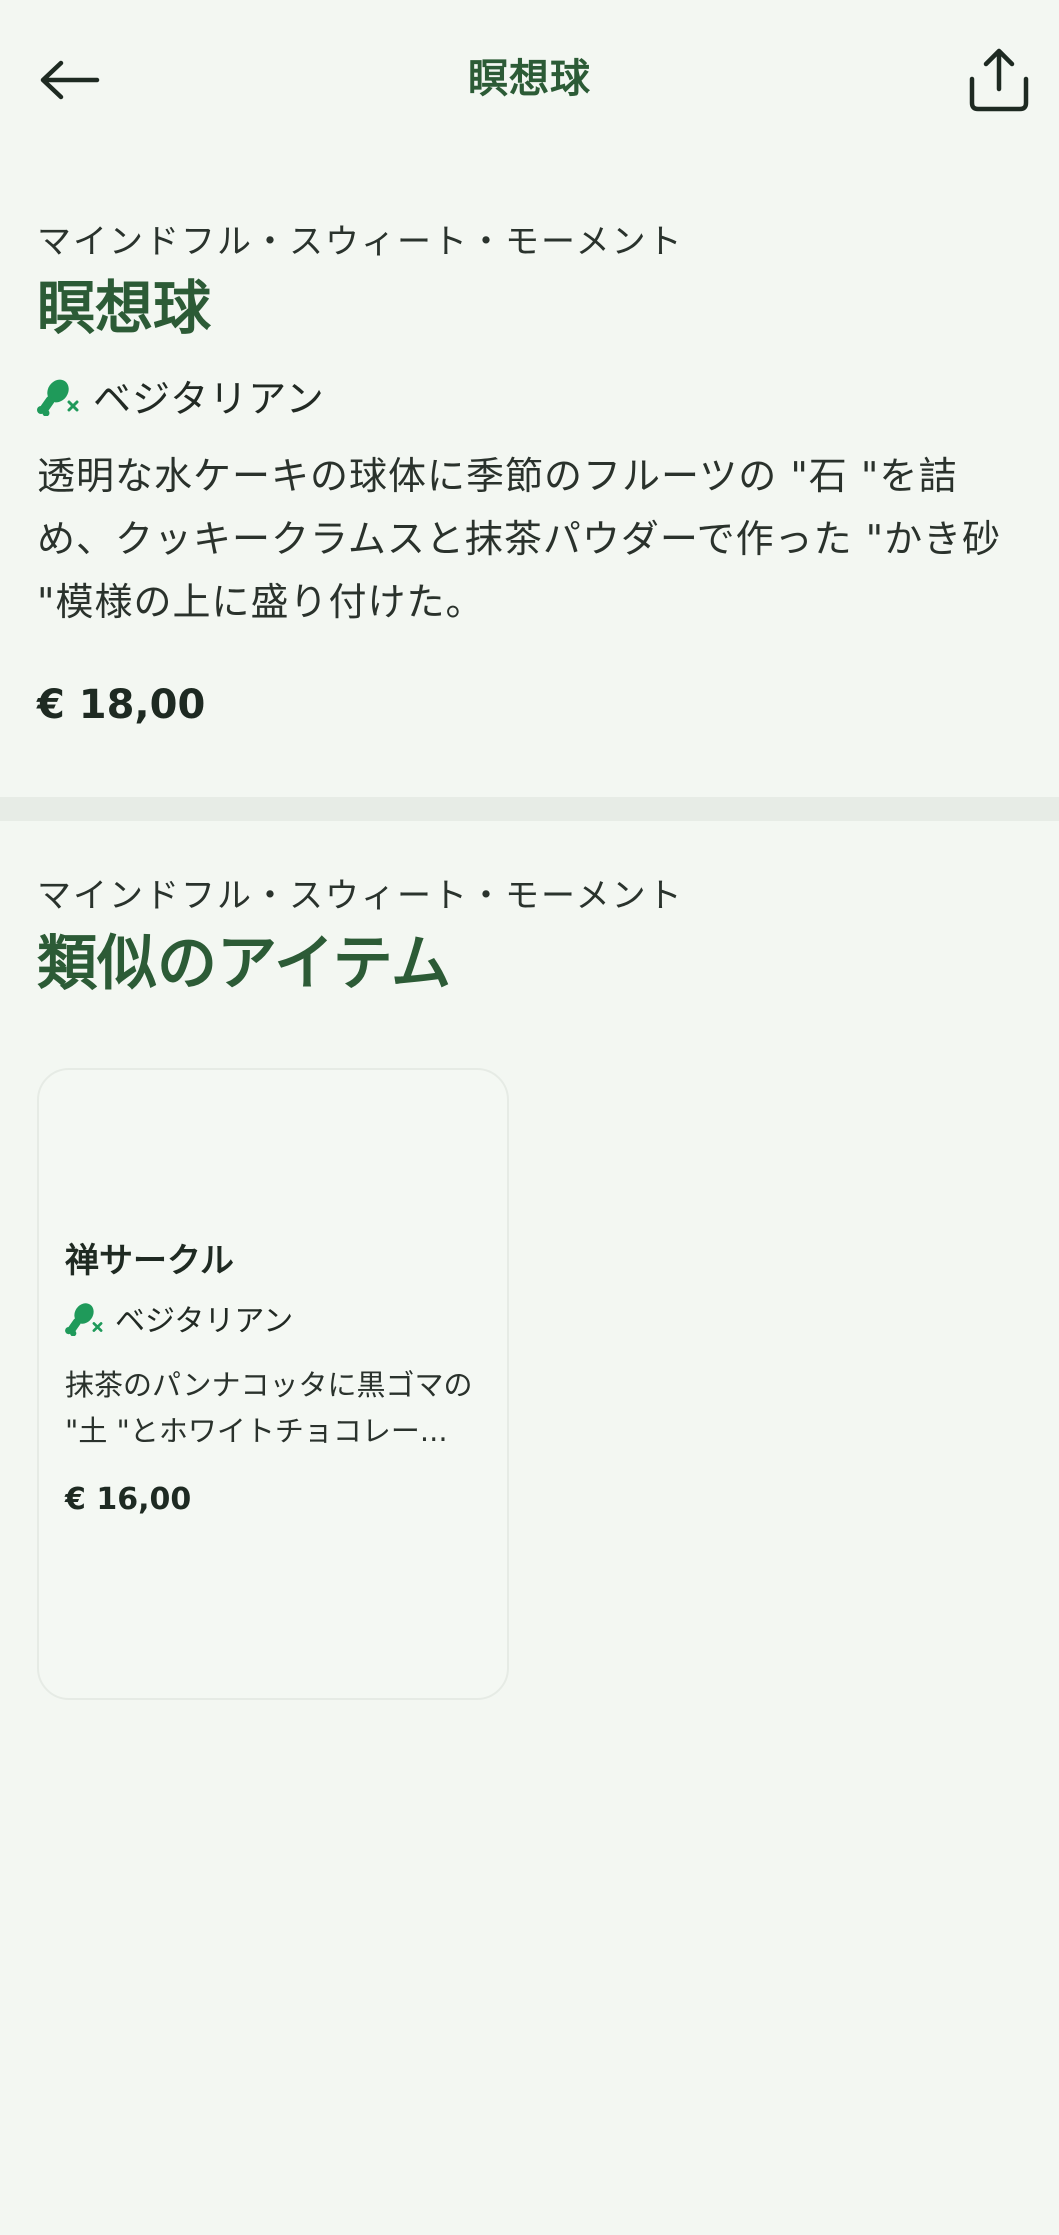 The width and height of the screenshot is (1059, 2235). What do you see at coordinates (128, 1499) in the screenshot?
I see `card-price: € 16,00` at bounding box center [128, 1499].